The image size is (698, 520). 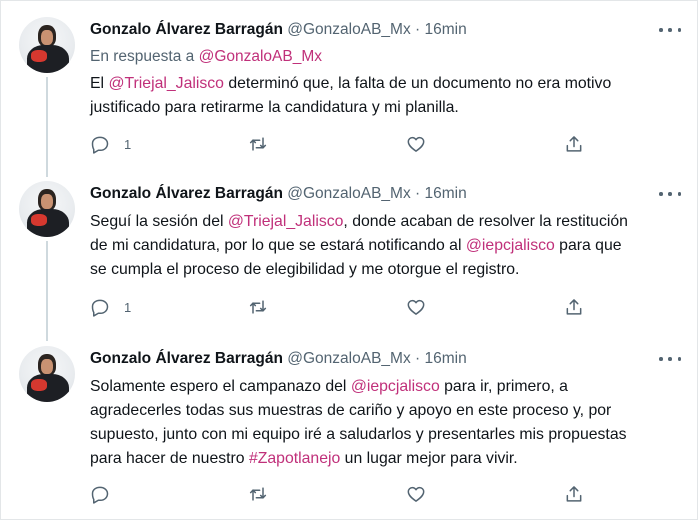 I want to click on reply-context: En respuesta a @GonzaloAB_Mx, so click(x=206, y=57).